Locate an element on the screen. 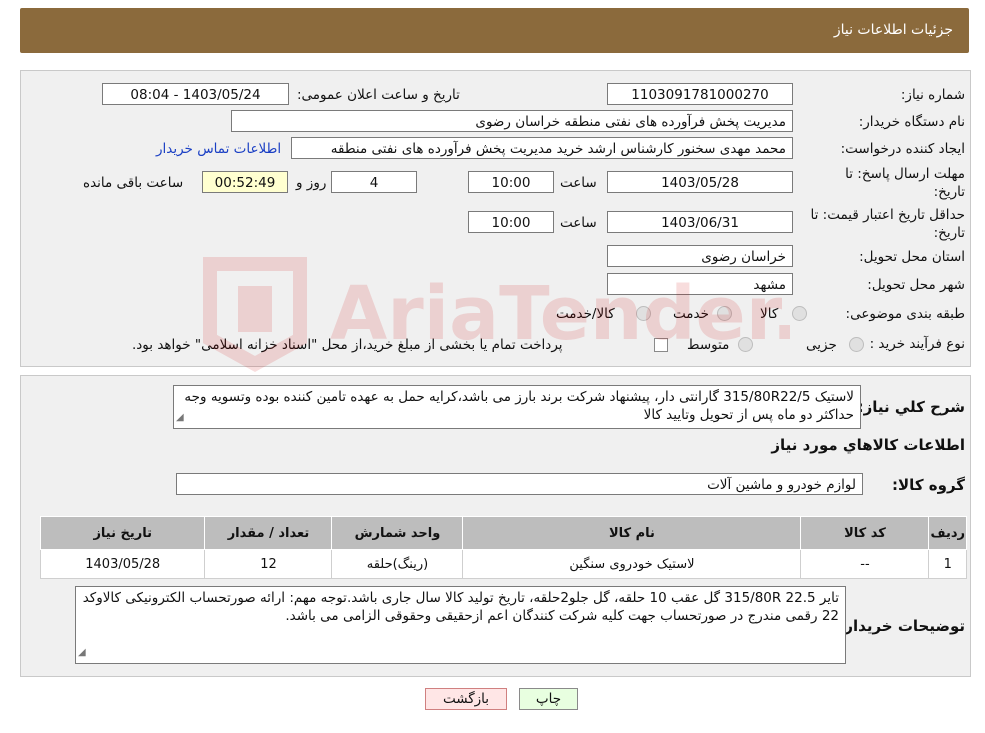  treasury-checkbox is located at coordinates (661, 345).